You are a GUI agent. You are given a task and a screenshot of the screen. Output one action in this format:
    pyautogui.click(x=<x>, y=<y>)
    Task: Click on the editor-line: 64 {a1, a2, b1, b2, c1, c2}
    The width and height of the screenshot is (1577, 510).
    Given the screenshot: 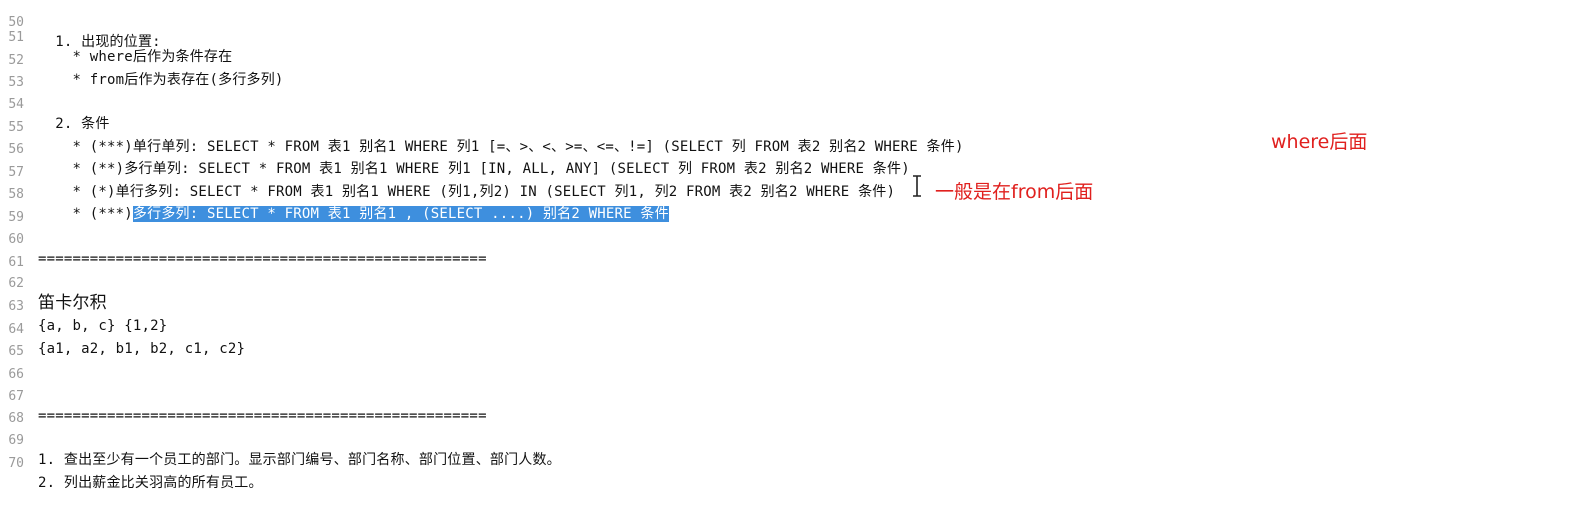 What is the action you would take?
    pyautogui.click(x=788, y=328)
    